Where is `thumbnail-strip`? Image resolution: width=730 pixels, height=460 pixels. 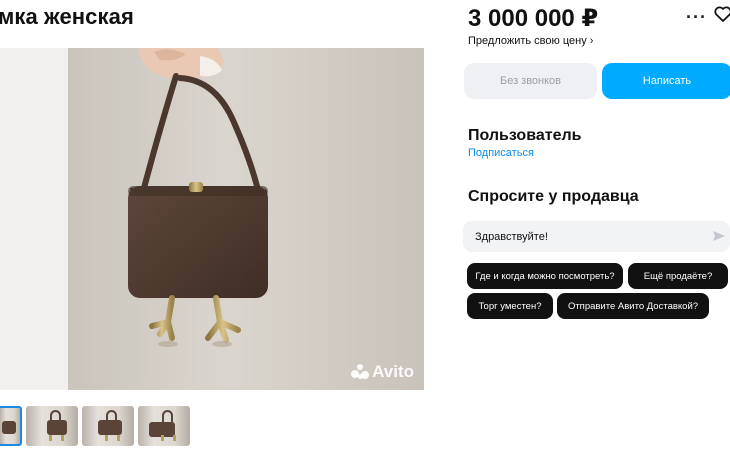
thumbnail-strip is located at coordinates (95, 426).